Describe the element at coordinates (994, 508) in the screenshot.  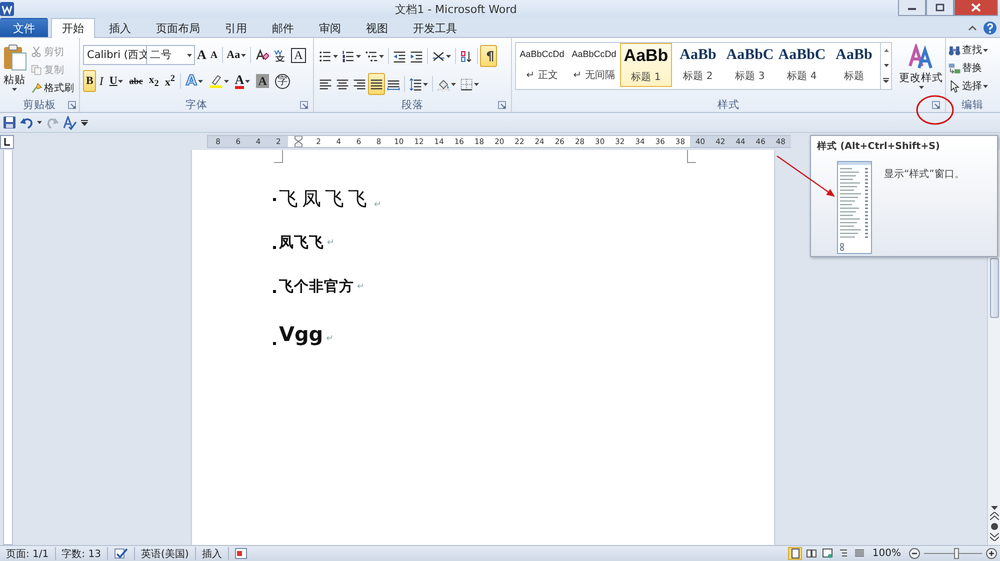
I see `scroll-down-icon` at that location.